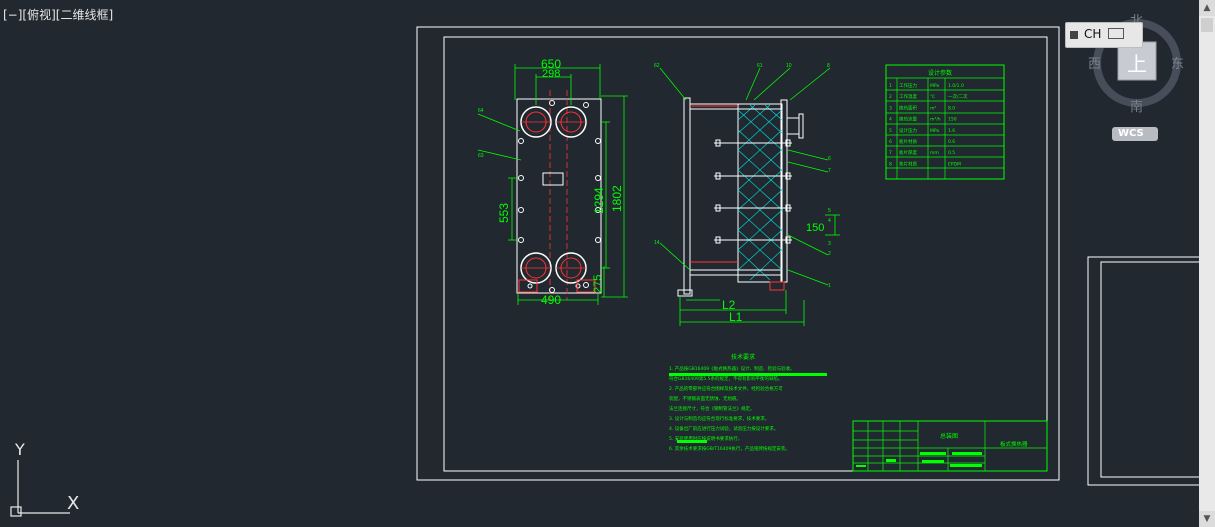 The height and width of the screenshot is (527, 1215). What do you see at coordinates (617, 198) in the screenshot?
I see `dim-height-total: 1802` at bounding box center [617, 198].